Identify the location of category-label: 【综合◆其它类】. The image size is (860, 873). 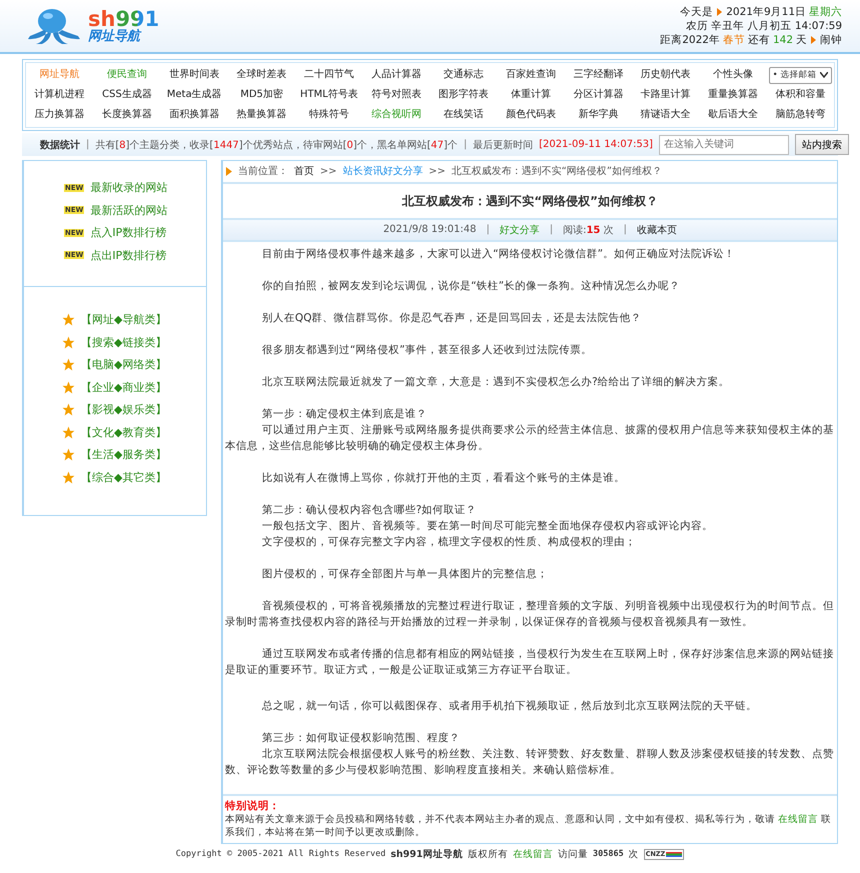
(123, 477).